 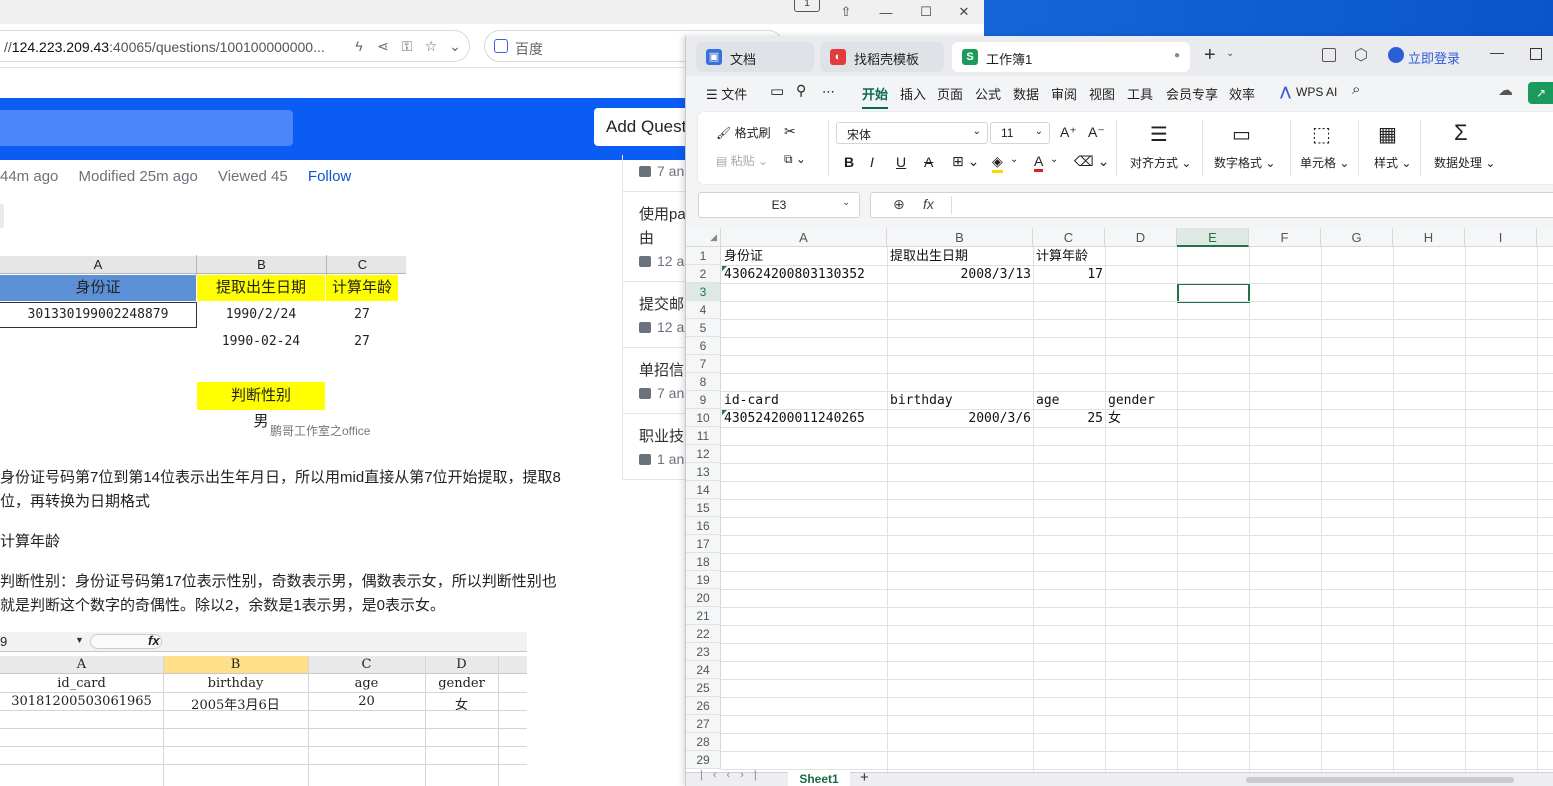 I want to click on cell-icon: ⬚, so click(x=1321, y=134).